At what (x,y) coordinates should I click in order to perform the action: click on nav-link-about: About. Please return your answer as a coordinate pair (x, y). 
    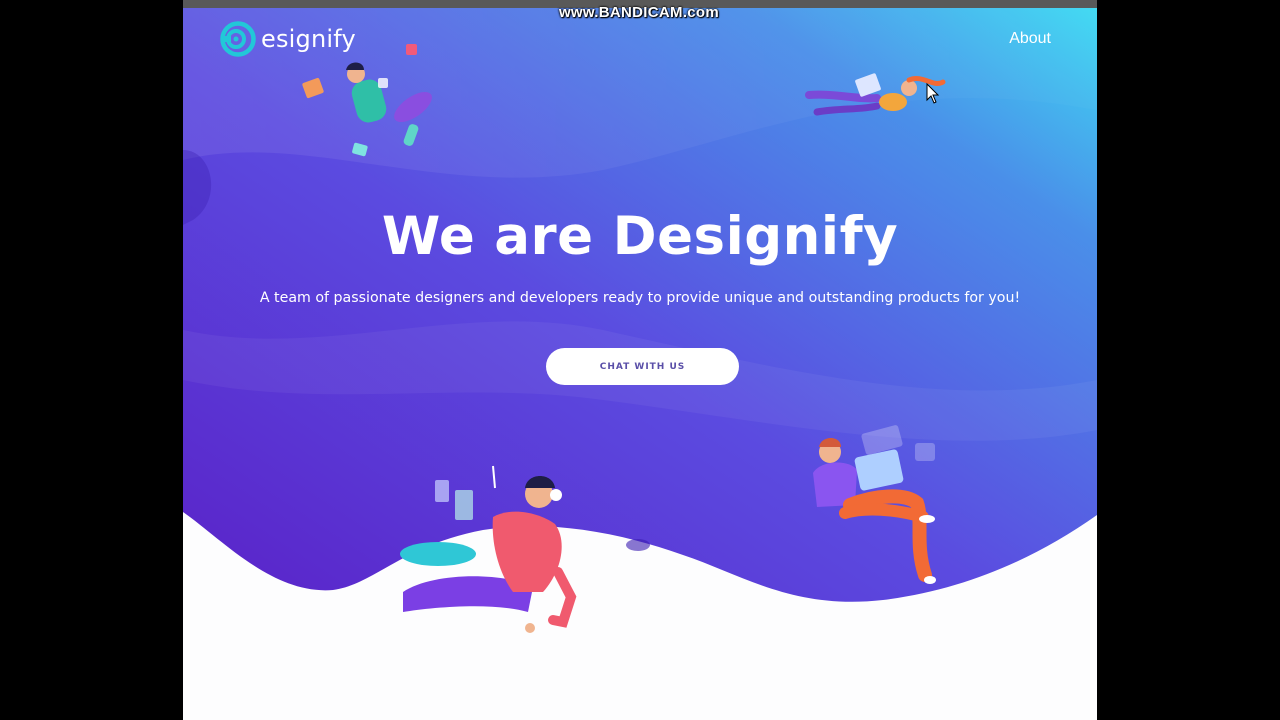
    Looking at the image, I should click on (1030, 39).